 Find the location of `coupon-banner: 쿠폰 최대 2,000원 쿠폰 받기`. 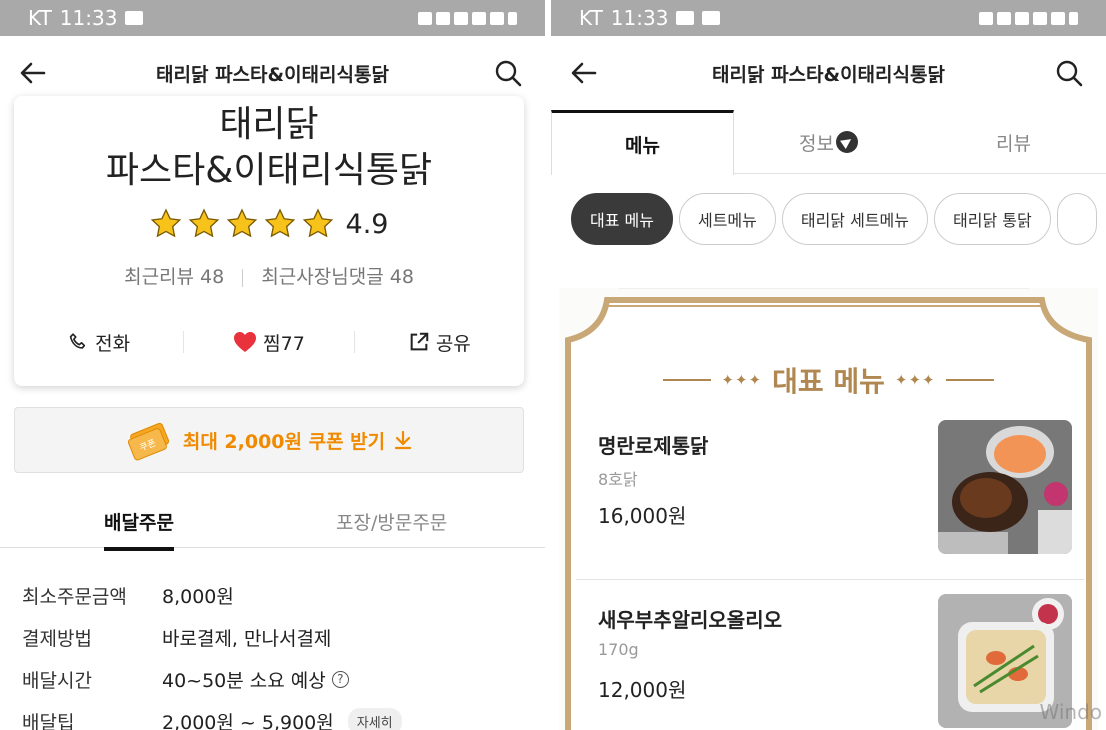

coupon-banner: 쿠폰 최대 2,000원 쿠폰 받기 is located at coordinates (269, 440).